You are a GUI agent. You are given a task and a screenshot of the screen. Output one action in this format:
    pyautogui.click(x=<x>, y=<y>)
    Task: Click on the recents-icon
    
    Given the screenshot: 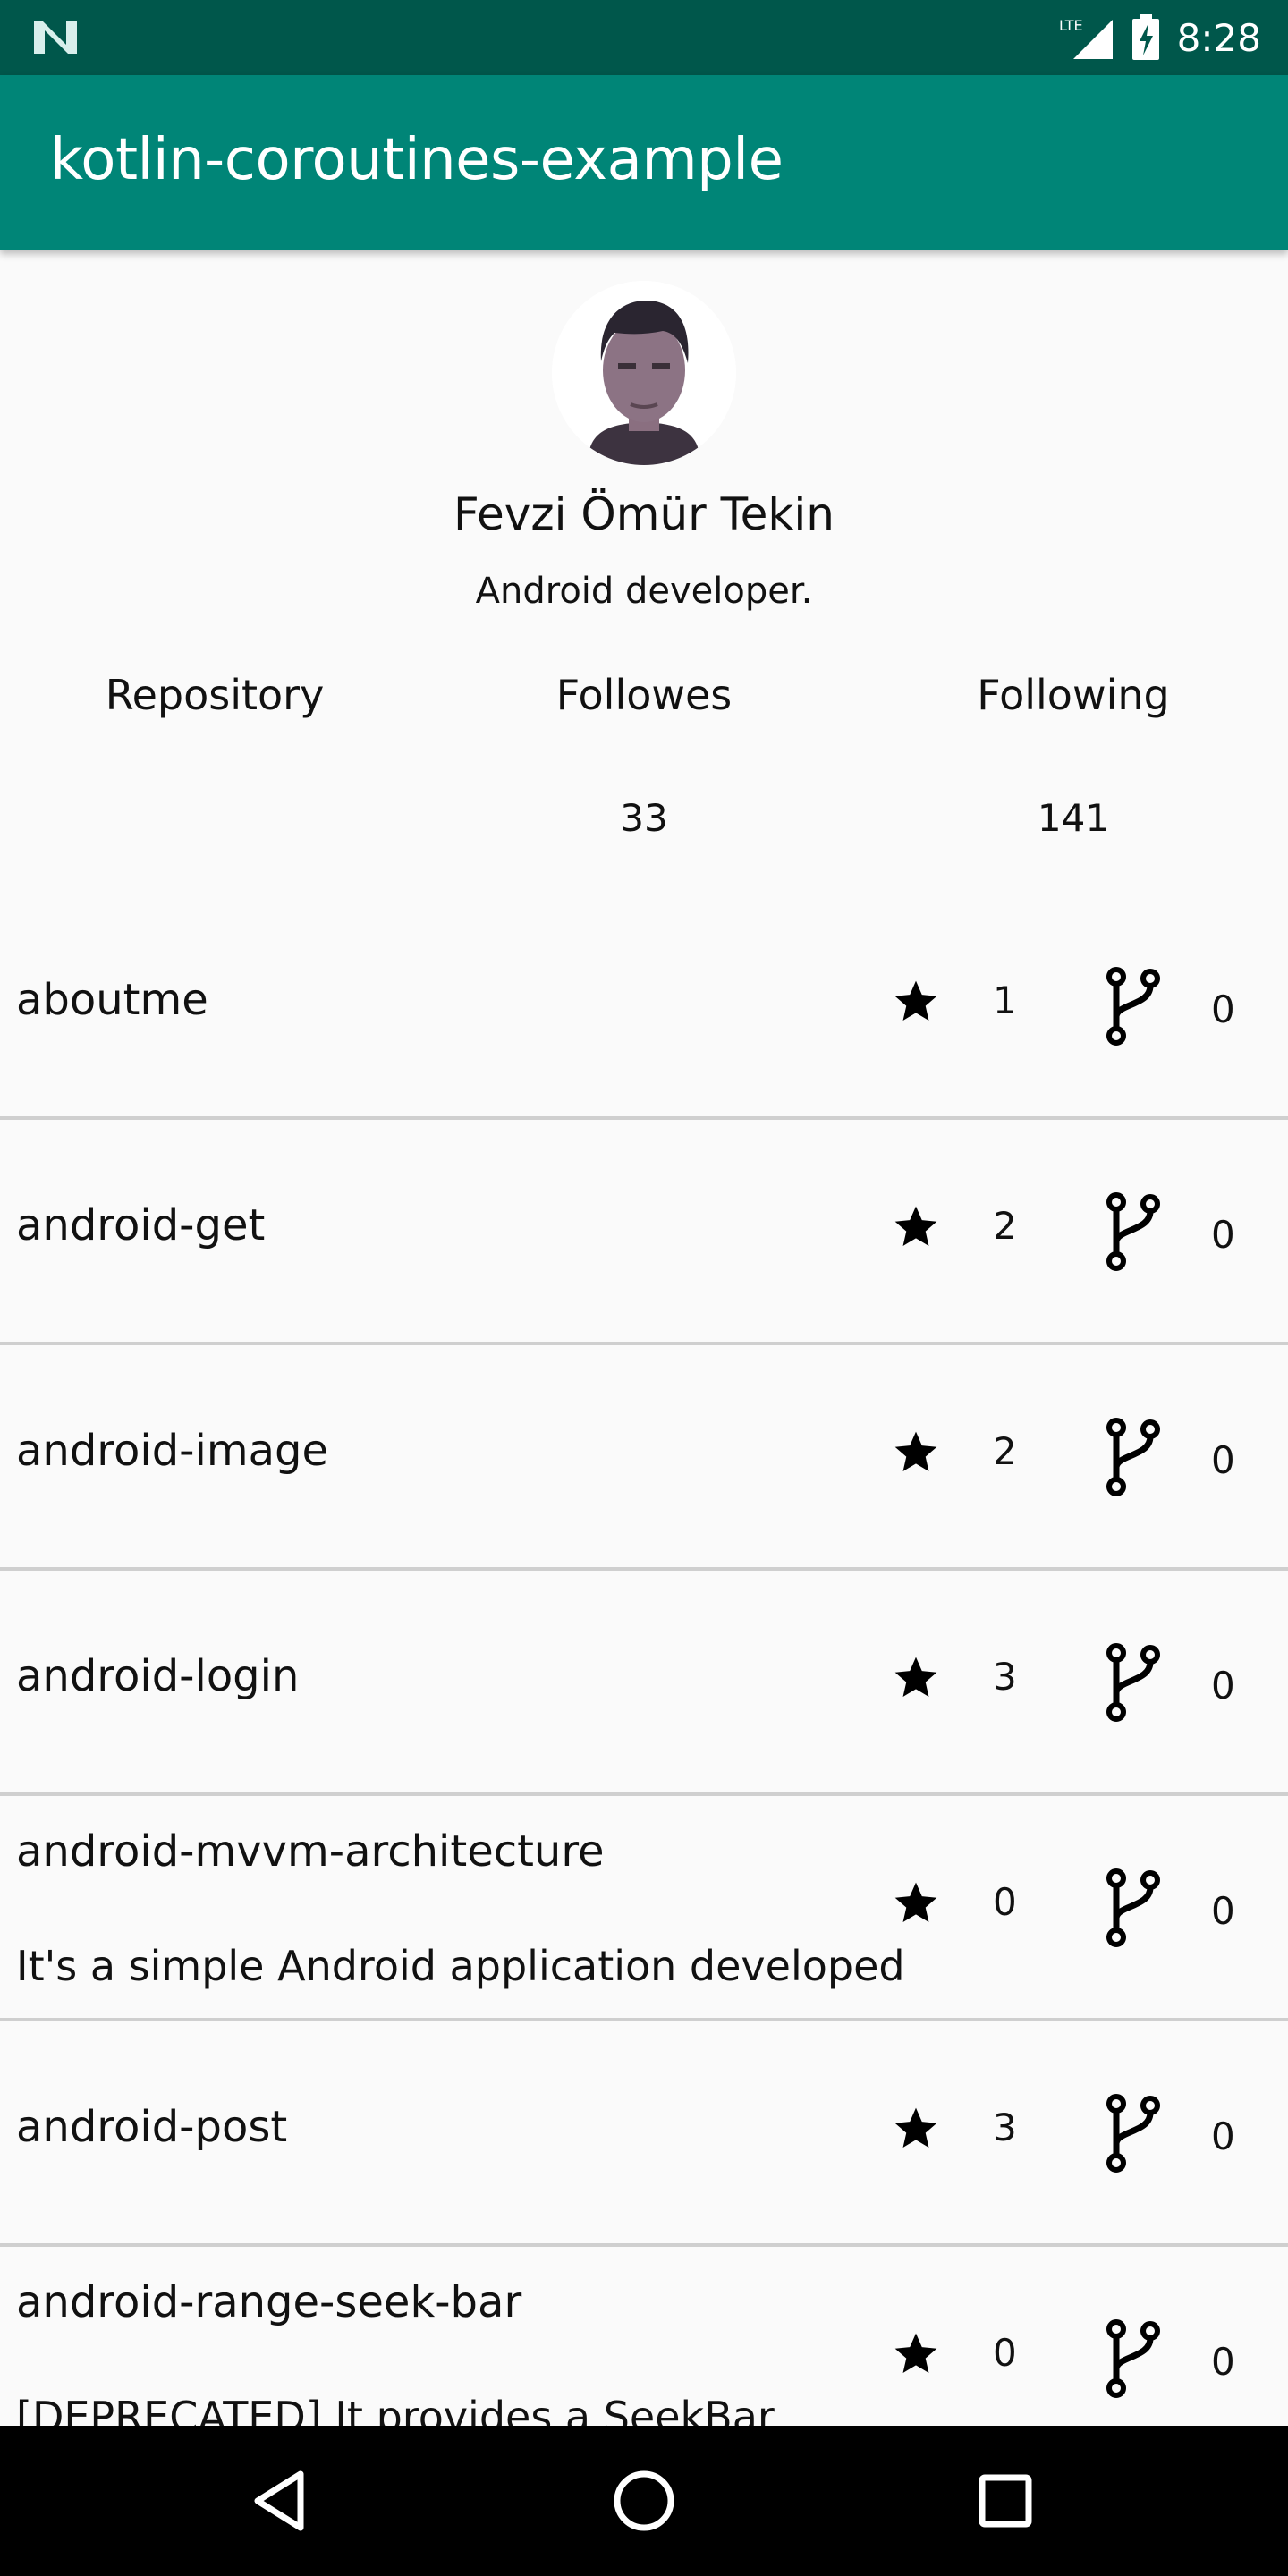 What is the action you would take?
    pyautogui.click(x=1005, y=2501)
    